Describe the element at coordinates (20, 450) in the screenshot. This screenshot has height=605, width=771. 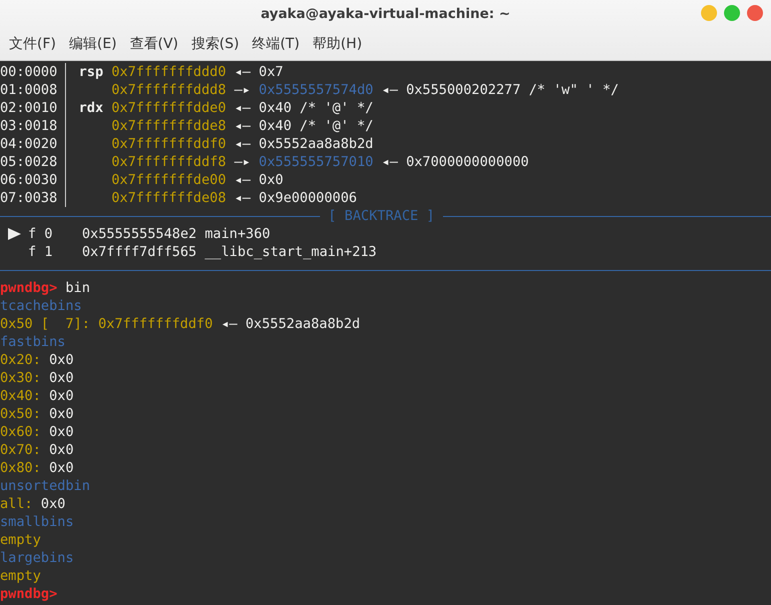
I see `terminal-text: 0x70:` at that location.